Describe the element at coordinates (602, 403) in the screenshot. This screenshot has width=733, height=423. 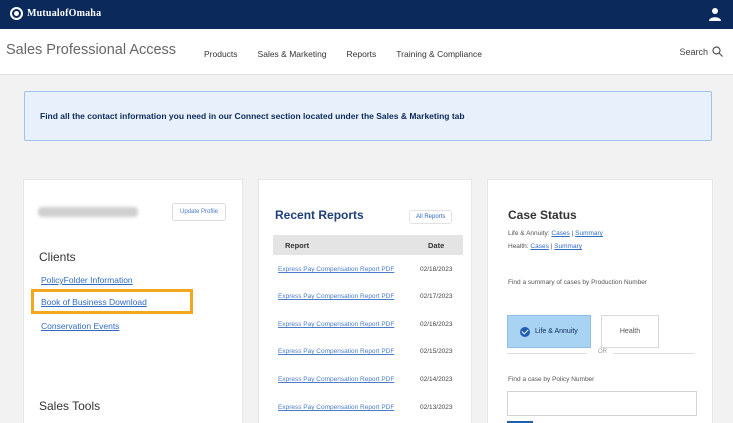
I see `policy-number-input` at that location.